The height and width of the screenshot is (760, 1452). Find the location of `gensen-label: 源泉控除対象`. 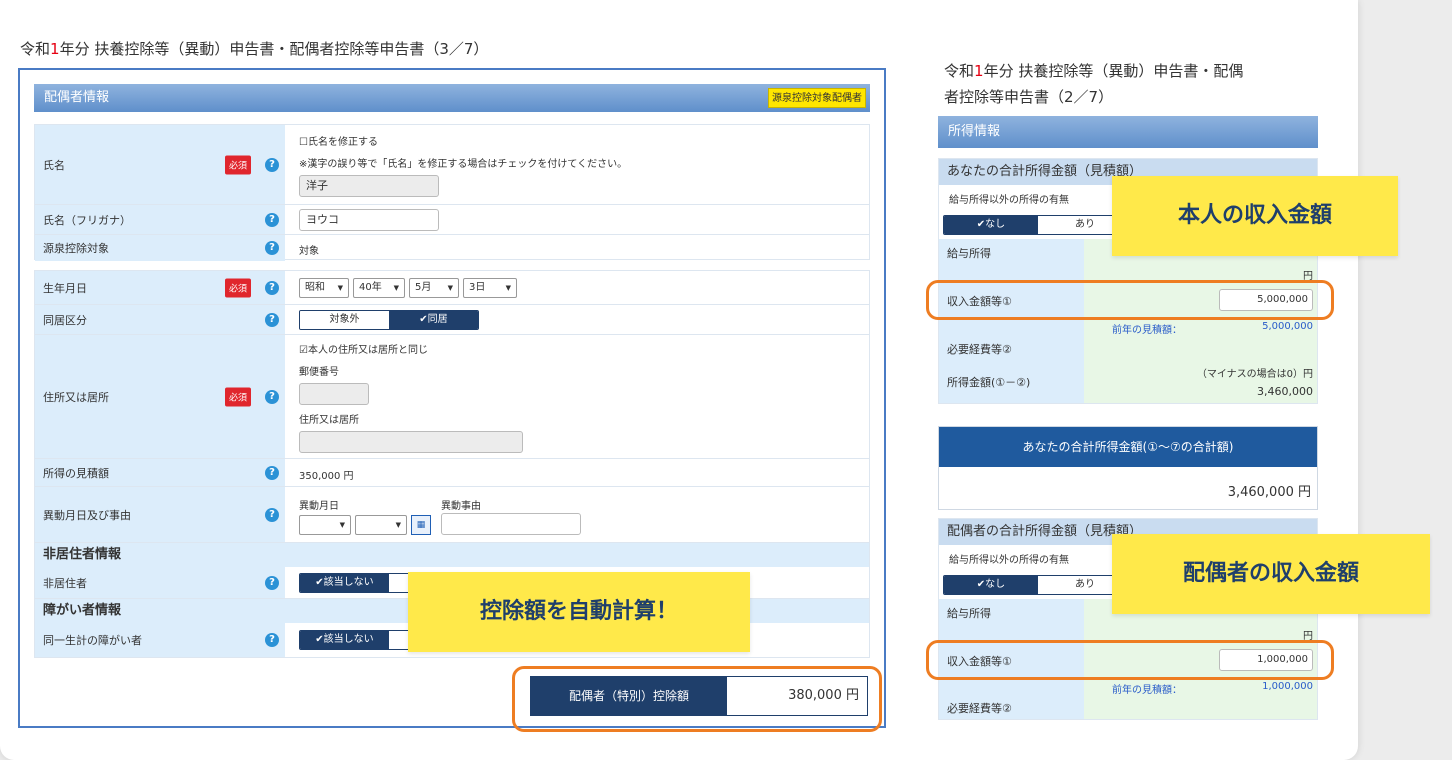

gensen-label: 源泉控除対象 is located at coordinates (76, 248).